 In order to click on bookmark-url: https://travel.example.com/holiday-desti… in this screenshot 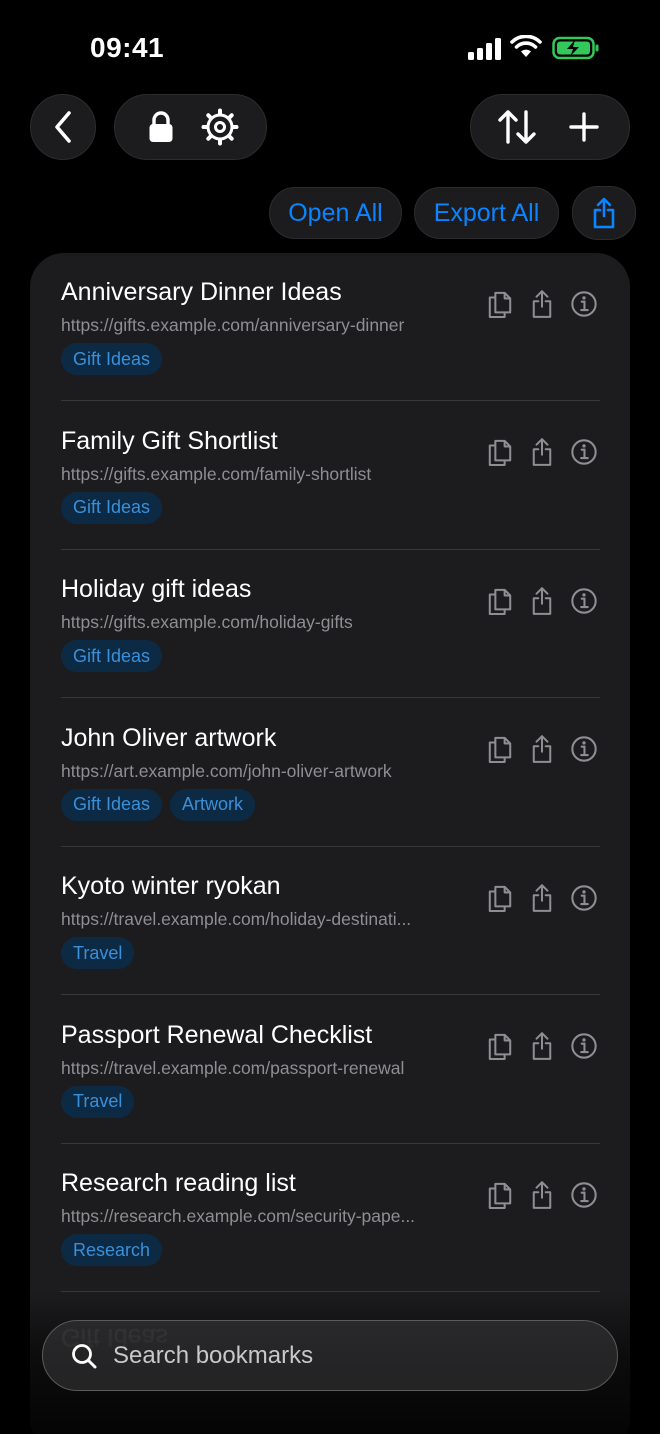, I will do `click(236, 919)`.